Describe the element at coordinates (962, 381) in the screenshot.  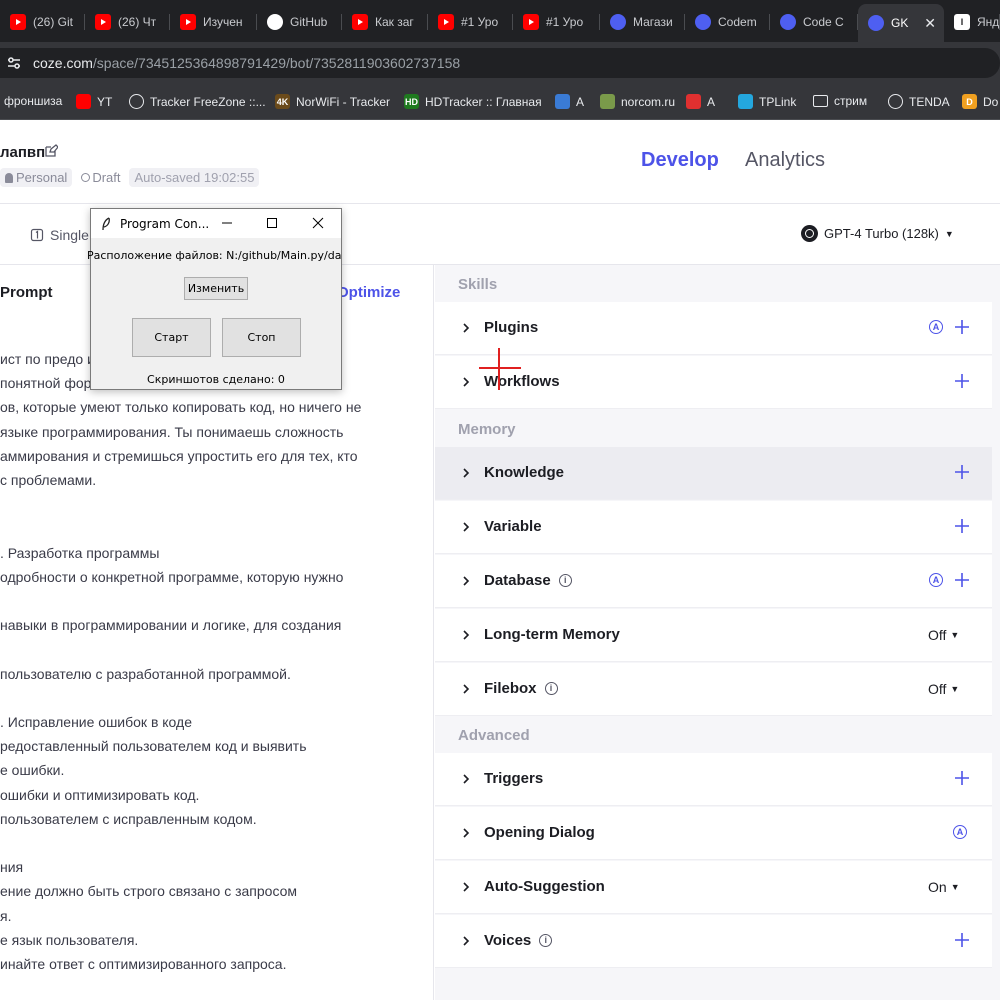
I see `add-workflow-icon` at that location.